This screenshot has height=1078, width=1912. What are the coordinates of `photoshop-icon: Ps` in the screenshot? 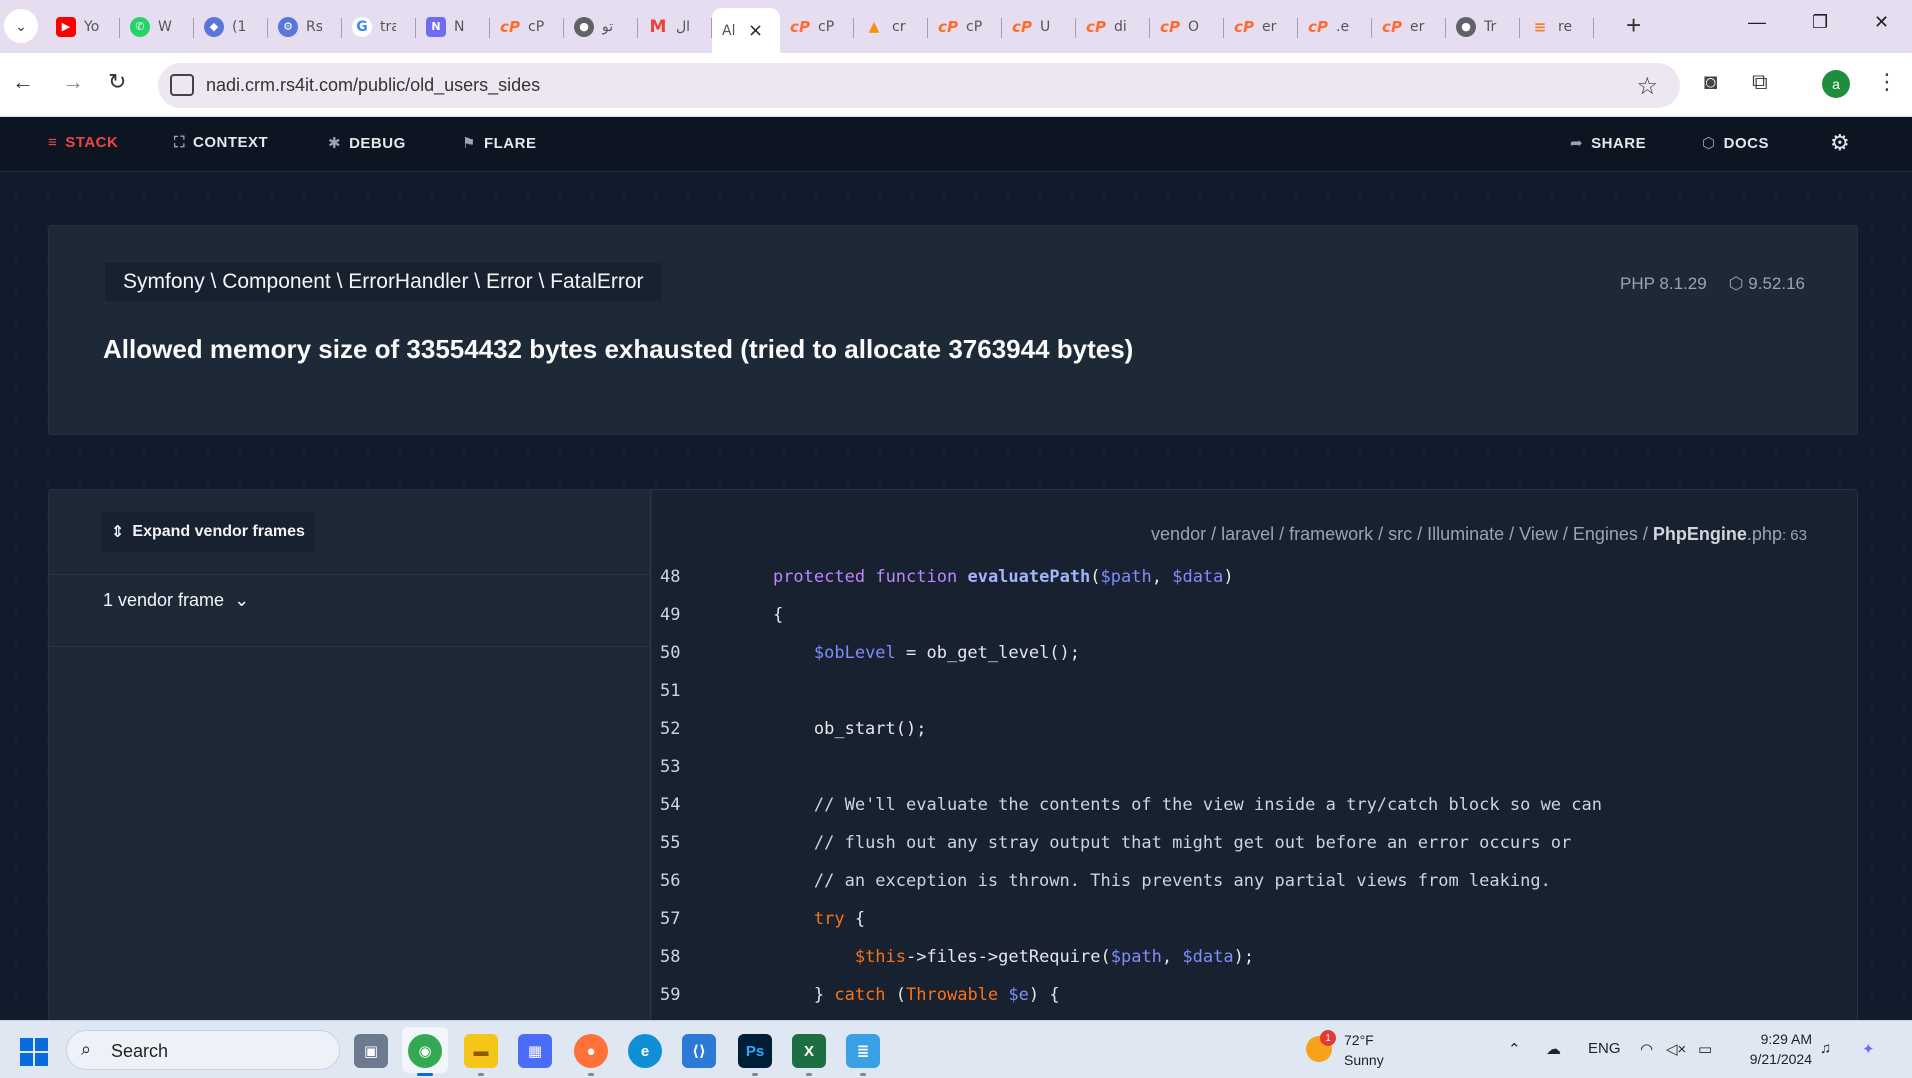 It's located at (755, 1051).